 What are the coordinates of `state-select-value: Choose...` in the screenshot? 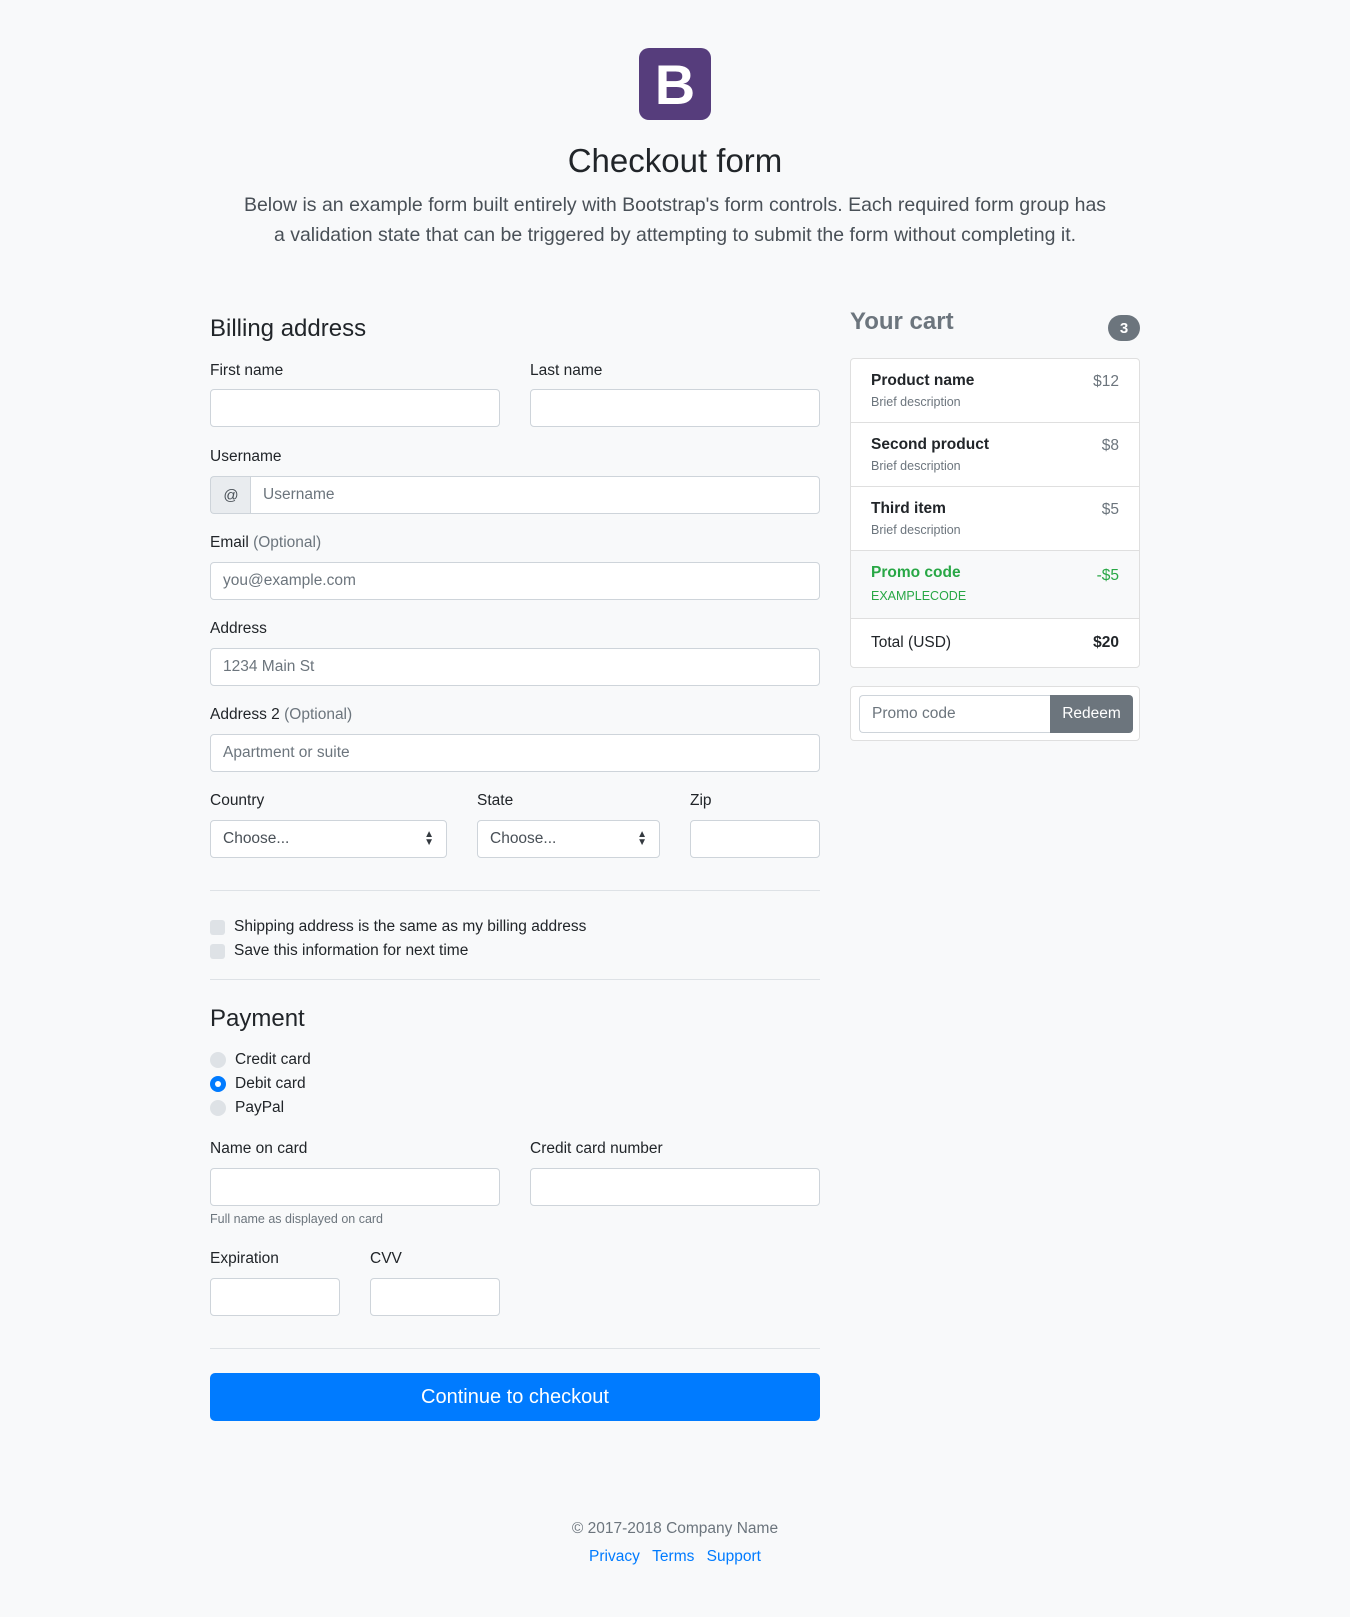 It's located at (523, 838).